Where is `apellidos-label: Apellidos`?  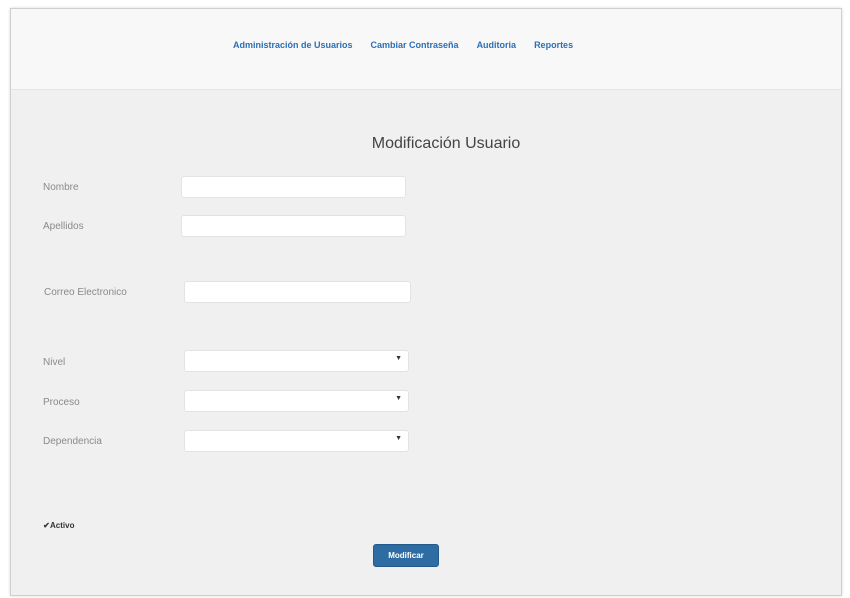
apellidos-label: Apellidos is located at coordinates (63, 226).